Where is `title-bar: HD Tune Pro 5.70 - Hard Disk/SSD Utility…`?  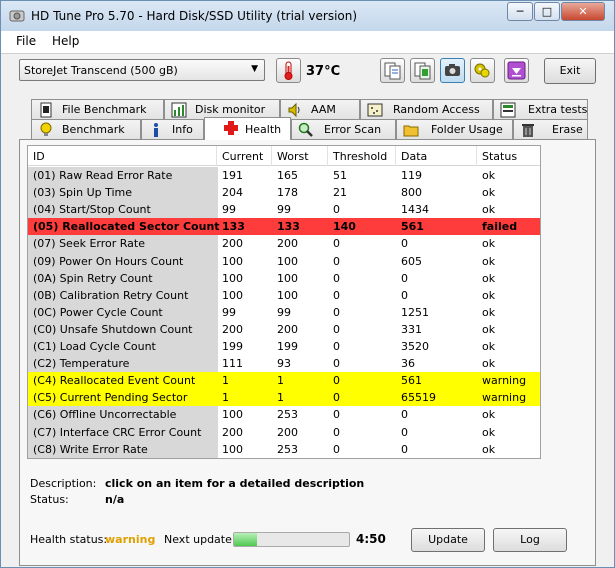
title-bar: HD Tune Pro 5.70 - Hard Disk/SSD Utility… is located at coordinates (307, 16).